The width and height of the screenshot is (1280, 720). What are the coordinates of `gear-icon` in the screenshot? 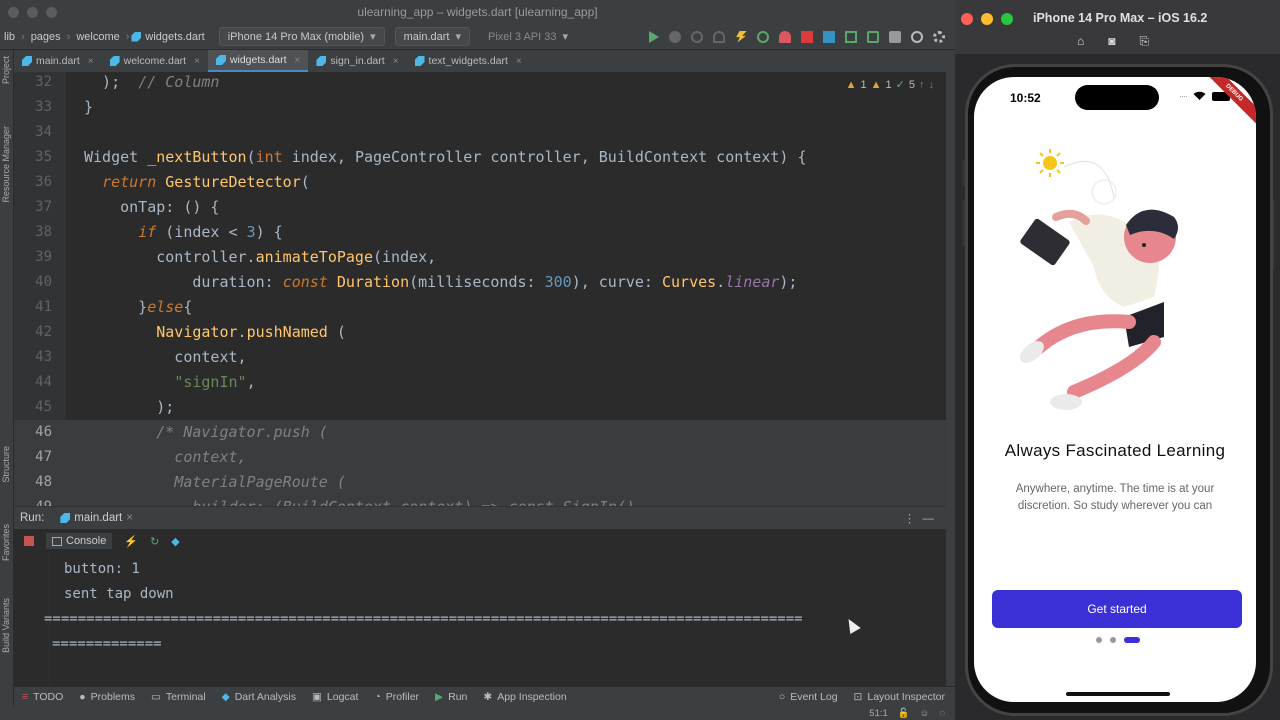 It's located at (939, 36).